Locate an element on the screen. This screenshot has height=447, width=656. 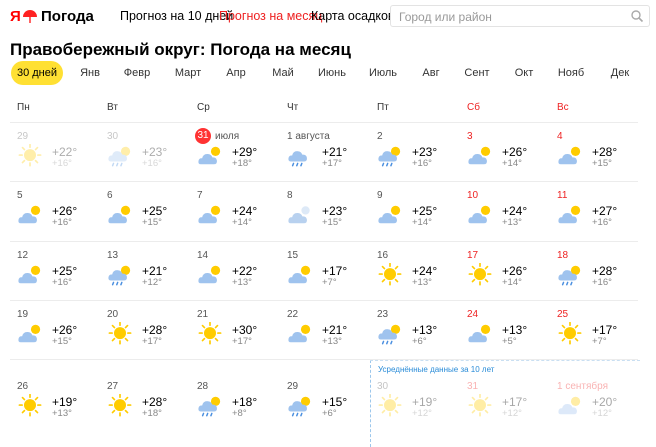
day-cell: 30 +19° +12° is located at coordinates (415, 402).